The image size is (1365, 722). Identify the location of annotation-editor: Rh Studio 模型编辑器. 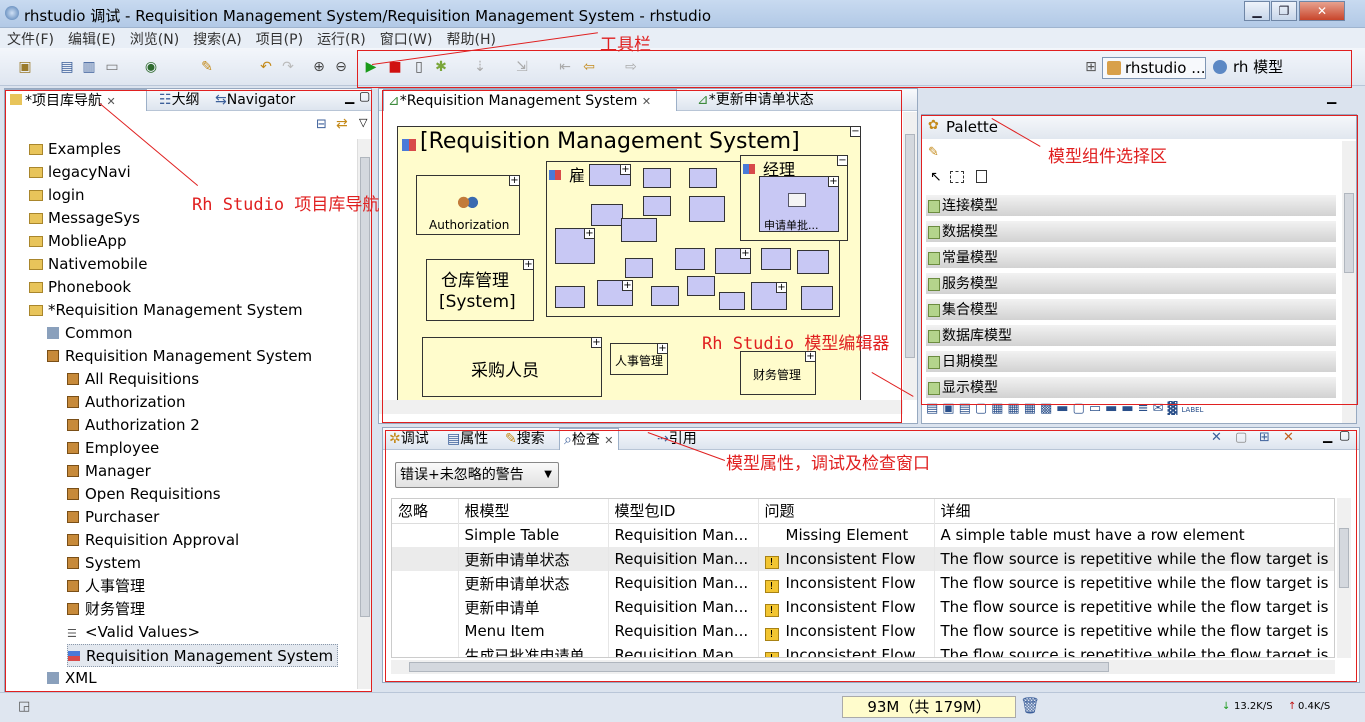
(796, 344).